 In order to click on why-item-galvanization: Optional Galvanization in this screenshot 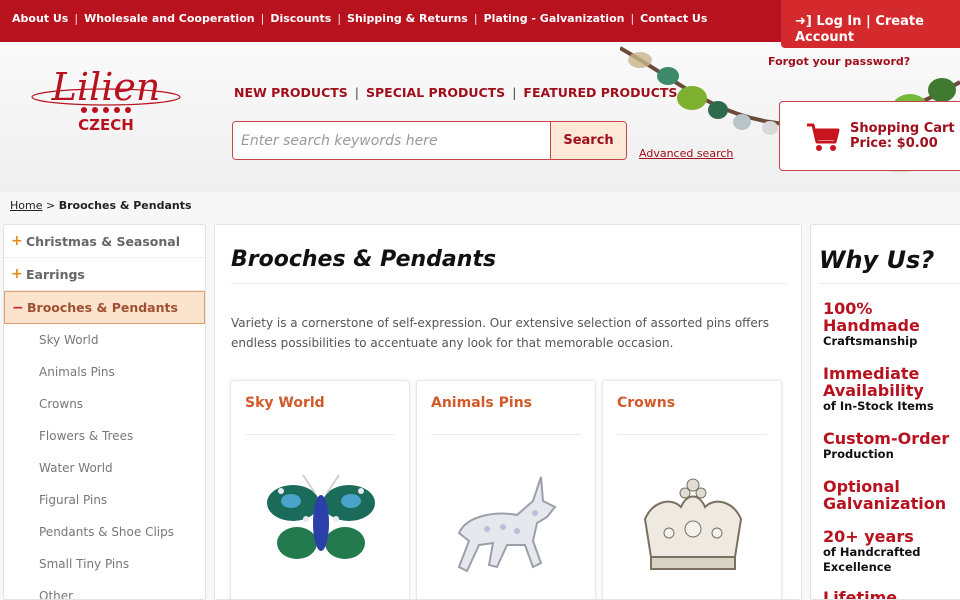, I will do `click(885, 495)`.